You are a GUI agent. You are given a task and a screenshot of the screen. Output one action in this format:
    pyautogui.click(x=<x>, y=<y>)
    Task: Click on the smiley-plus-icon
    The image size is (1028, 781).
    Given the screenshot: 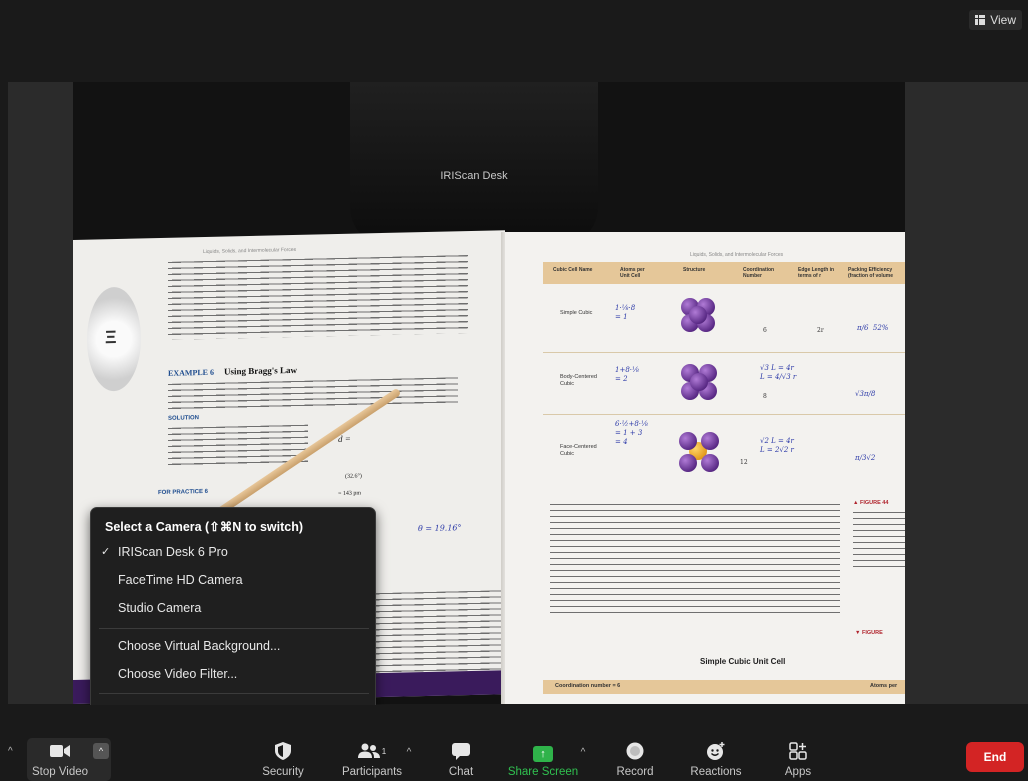 What is the action you would take?
    pyautogui.click(x=716, y=751)
    